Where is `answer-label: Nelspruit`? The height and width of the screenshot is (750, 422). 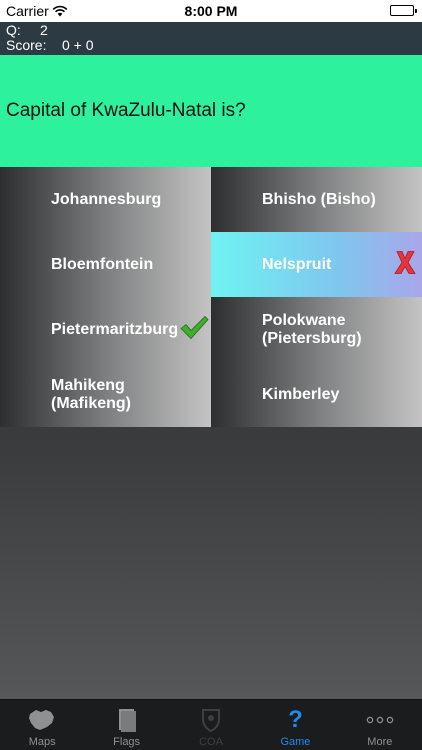
answer-label: Nelspruit is located at coordinates (297, 264).